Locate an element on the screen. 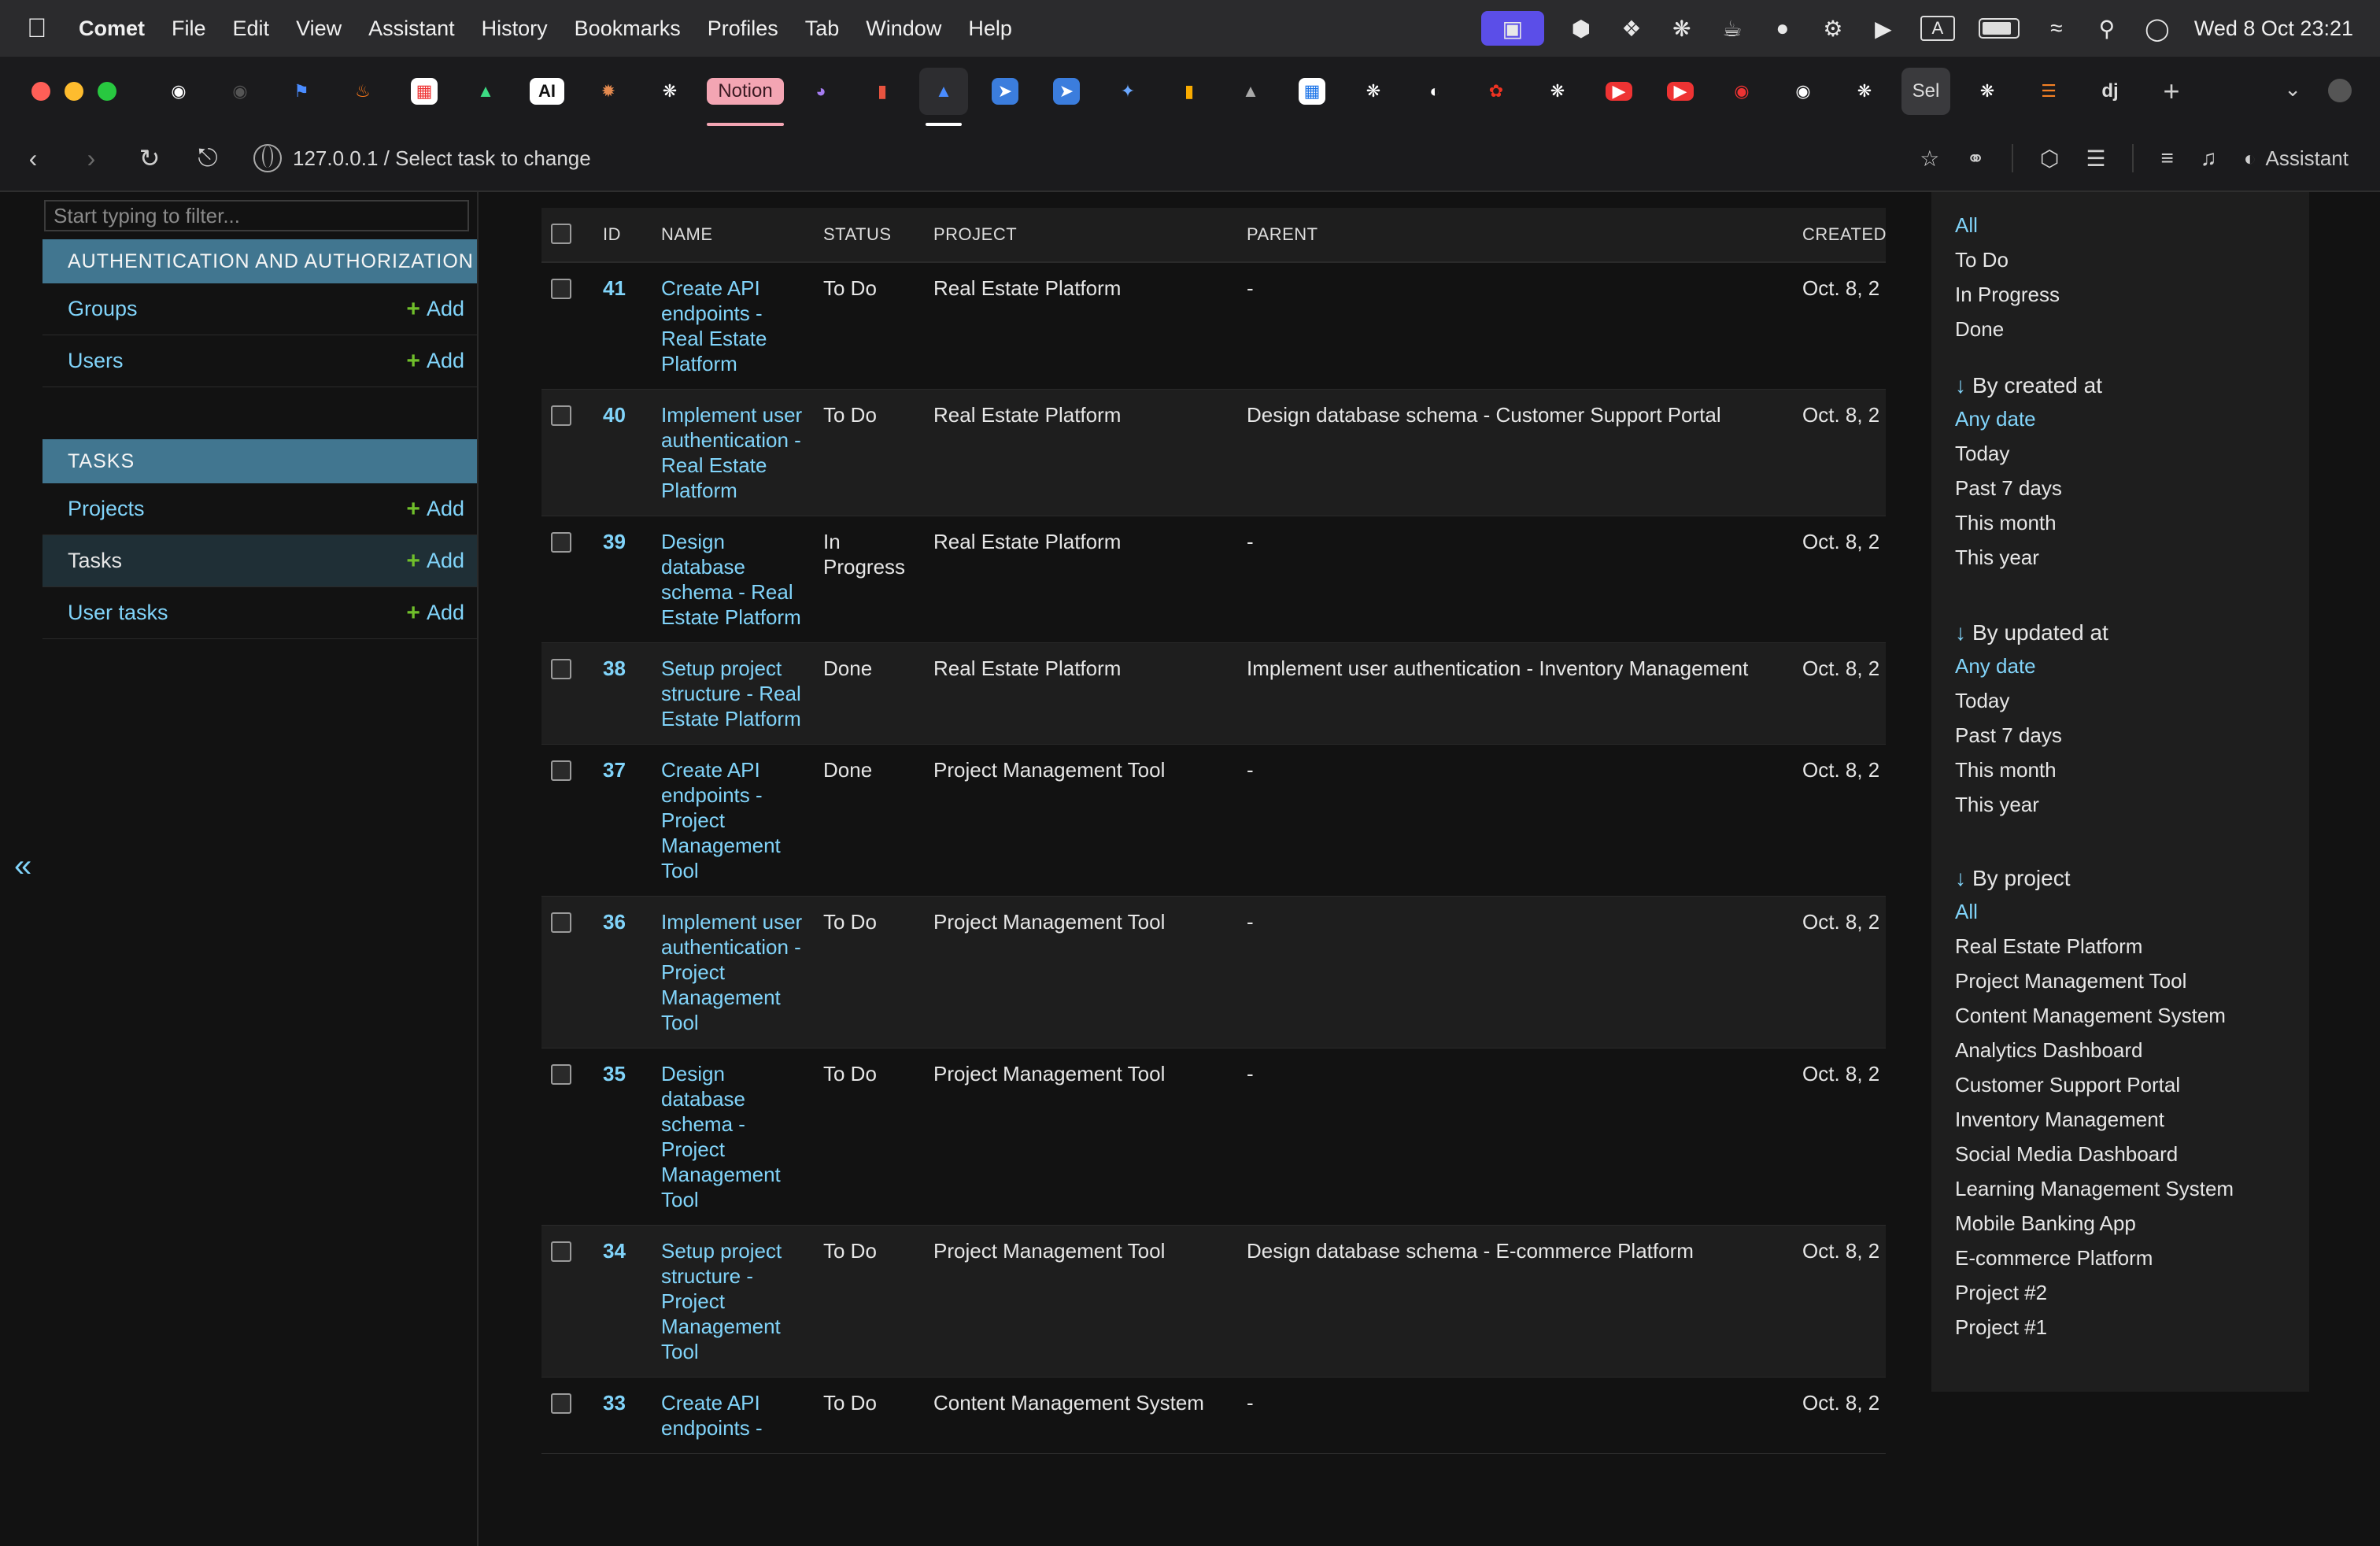 This screenshot has width=2380, height=1546. figma-icon: ❖ is located at coordinates (1632, 28).